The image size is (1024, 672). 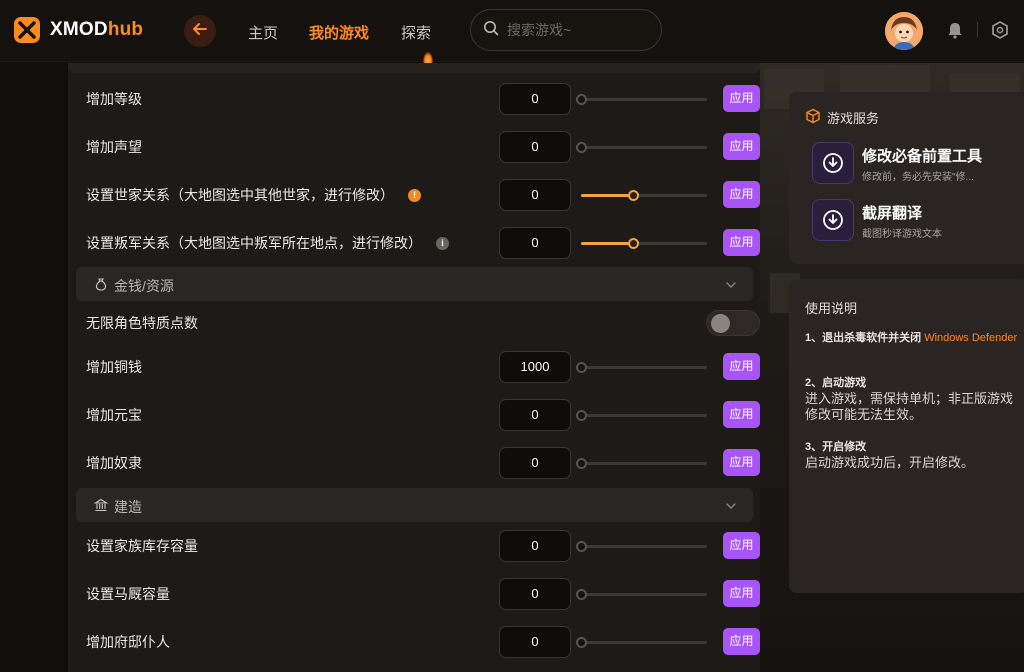 I want to click on section-title: 金钱/资源, so click(x=144, y=286).